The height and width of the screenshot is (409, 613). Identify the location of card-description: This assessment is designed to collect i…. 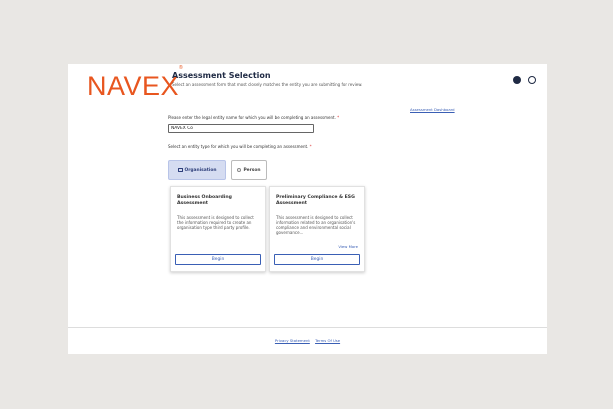
(316, 225).